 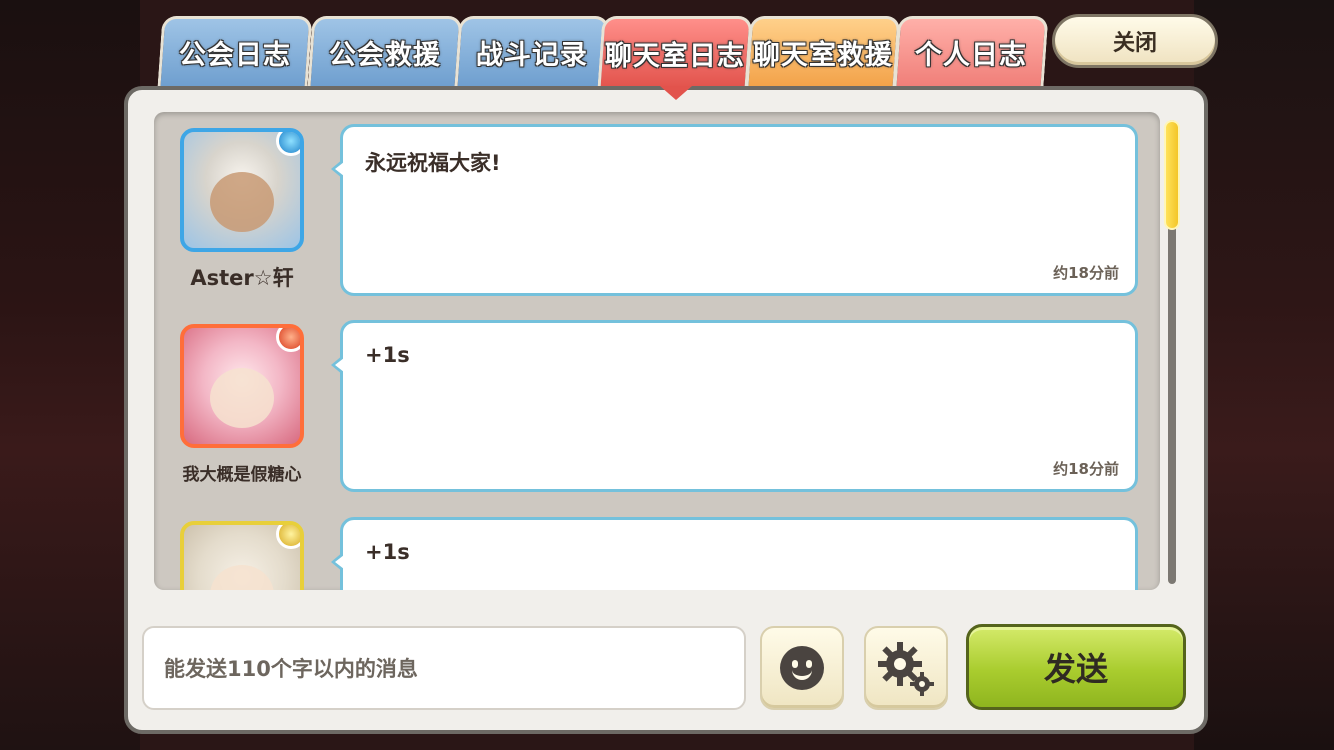 What do you see at coordinates (676, 93) in the screenshot?
I see `active-tab-pointer` at bounding box center [676, 93].